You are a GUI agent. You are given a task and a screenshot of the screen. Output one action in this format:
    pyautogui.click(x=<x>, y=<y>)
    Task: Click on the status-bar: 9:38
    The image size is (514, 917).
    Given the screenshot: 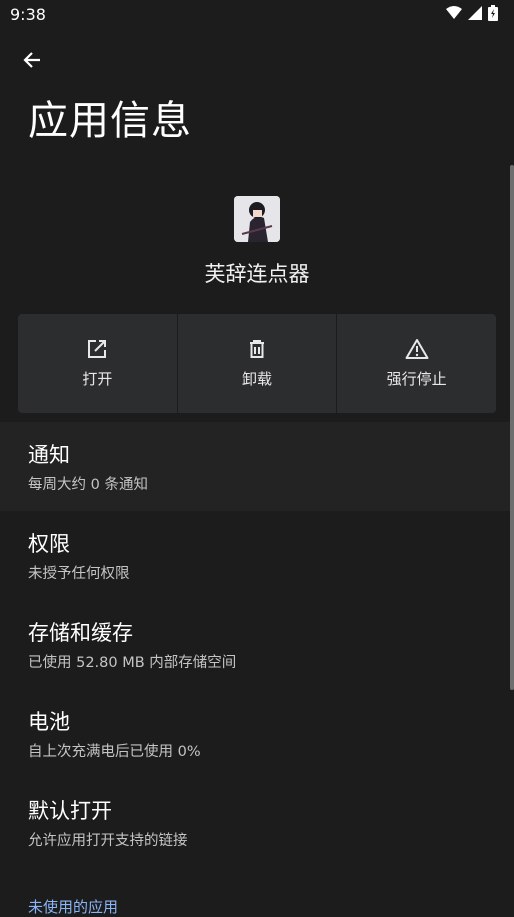 What is the action you would take?
    pyautogui.click(x=257, y=15)
    